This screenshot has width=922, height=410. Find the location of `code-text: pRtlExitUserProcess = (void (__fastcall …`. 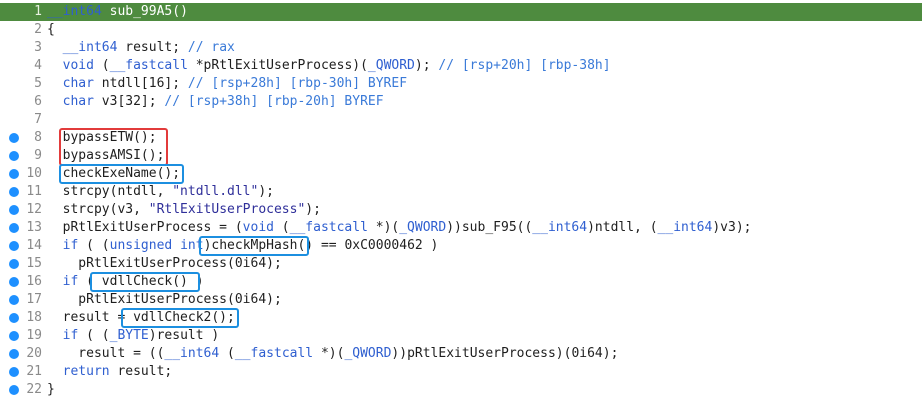

code-text: pRtlExitUserProcess = (void (__fastcall … is located at coordinates (399, 228).